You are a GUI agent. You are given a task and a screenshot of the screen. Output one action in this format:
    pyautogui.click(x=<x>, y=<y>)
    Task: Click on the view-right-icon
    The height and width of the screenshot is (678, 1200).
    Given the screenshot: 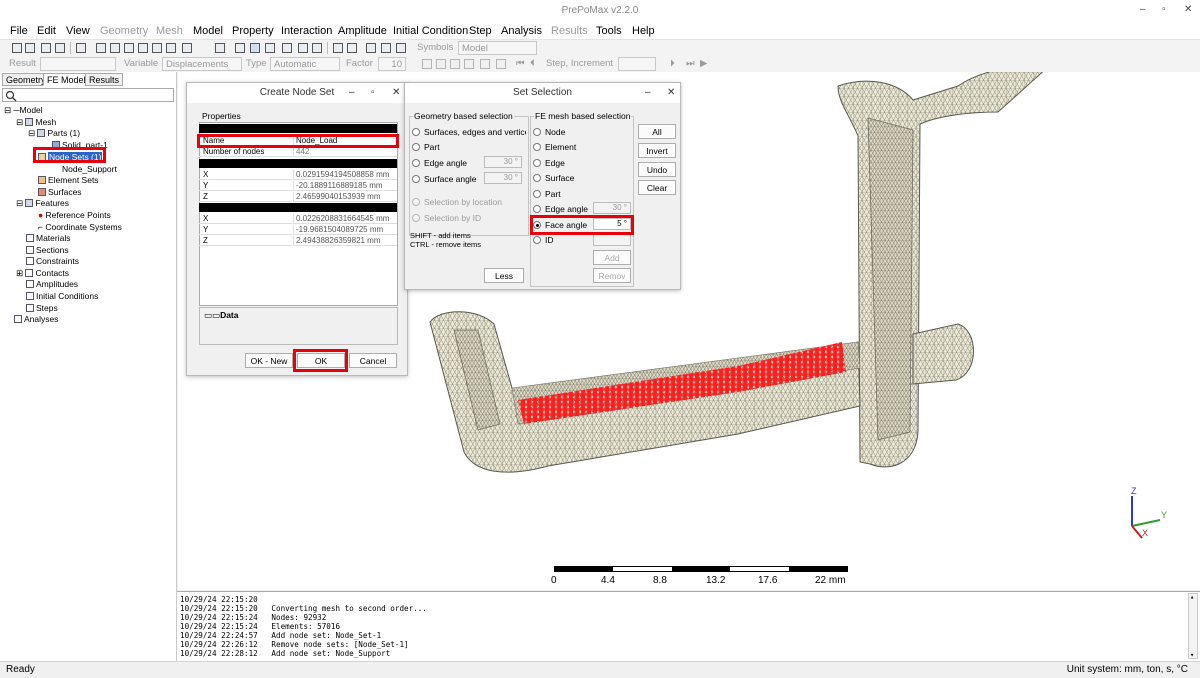 What is the action you would take?
    pyautogui.click(x=171, y=48)
    